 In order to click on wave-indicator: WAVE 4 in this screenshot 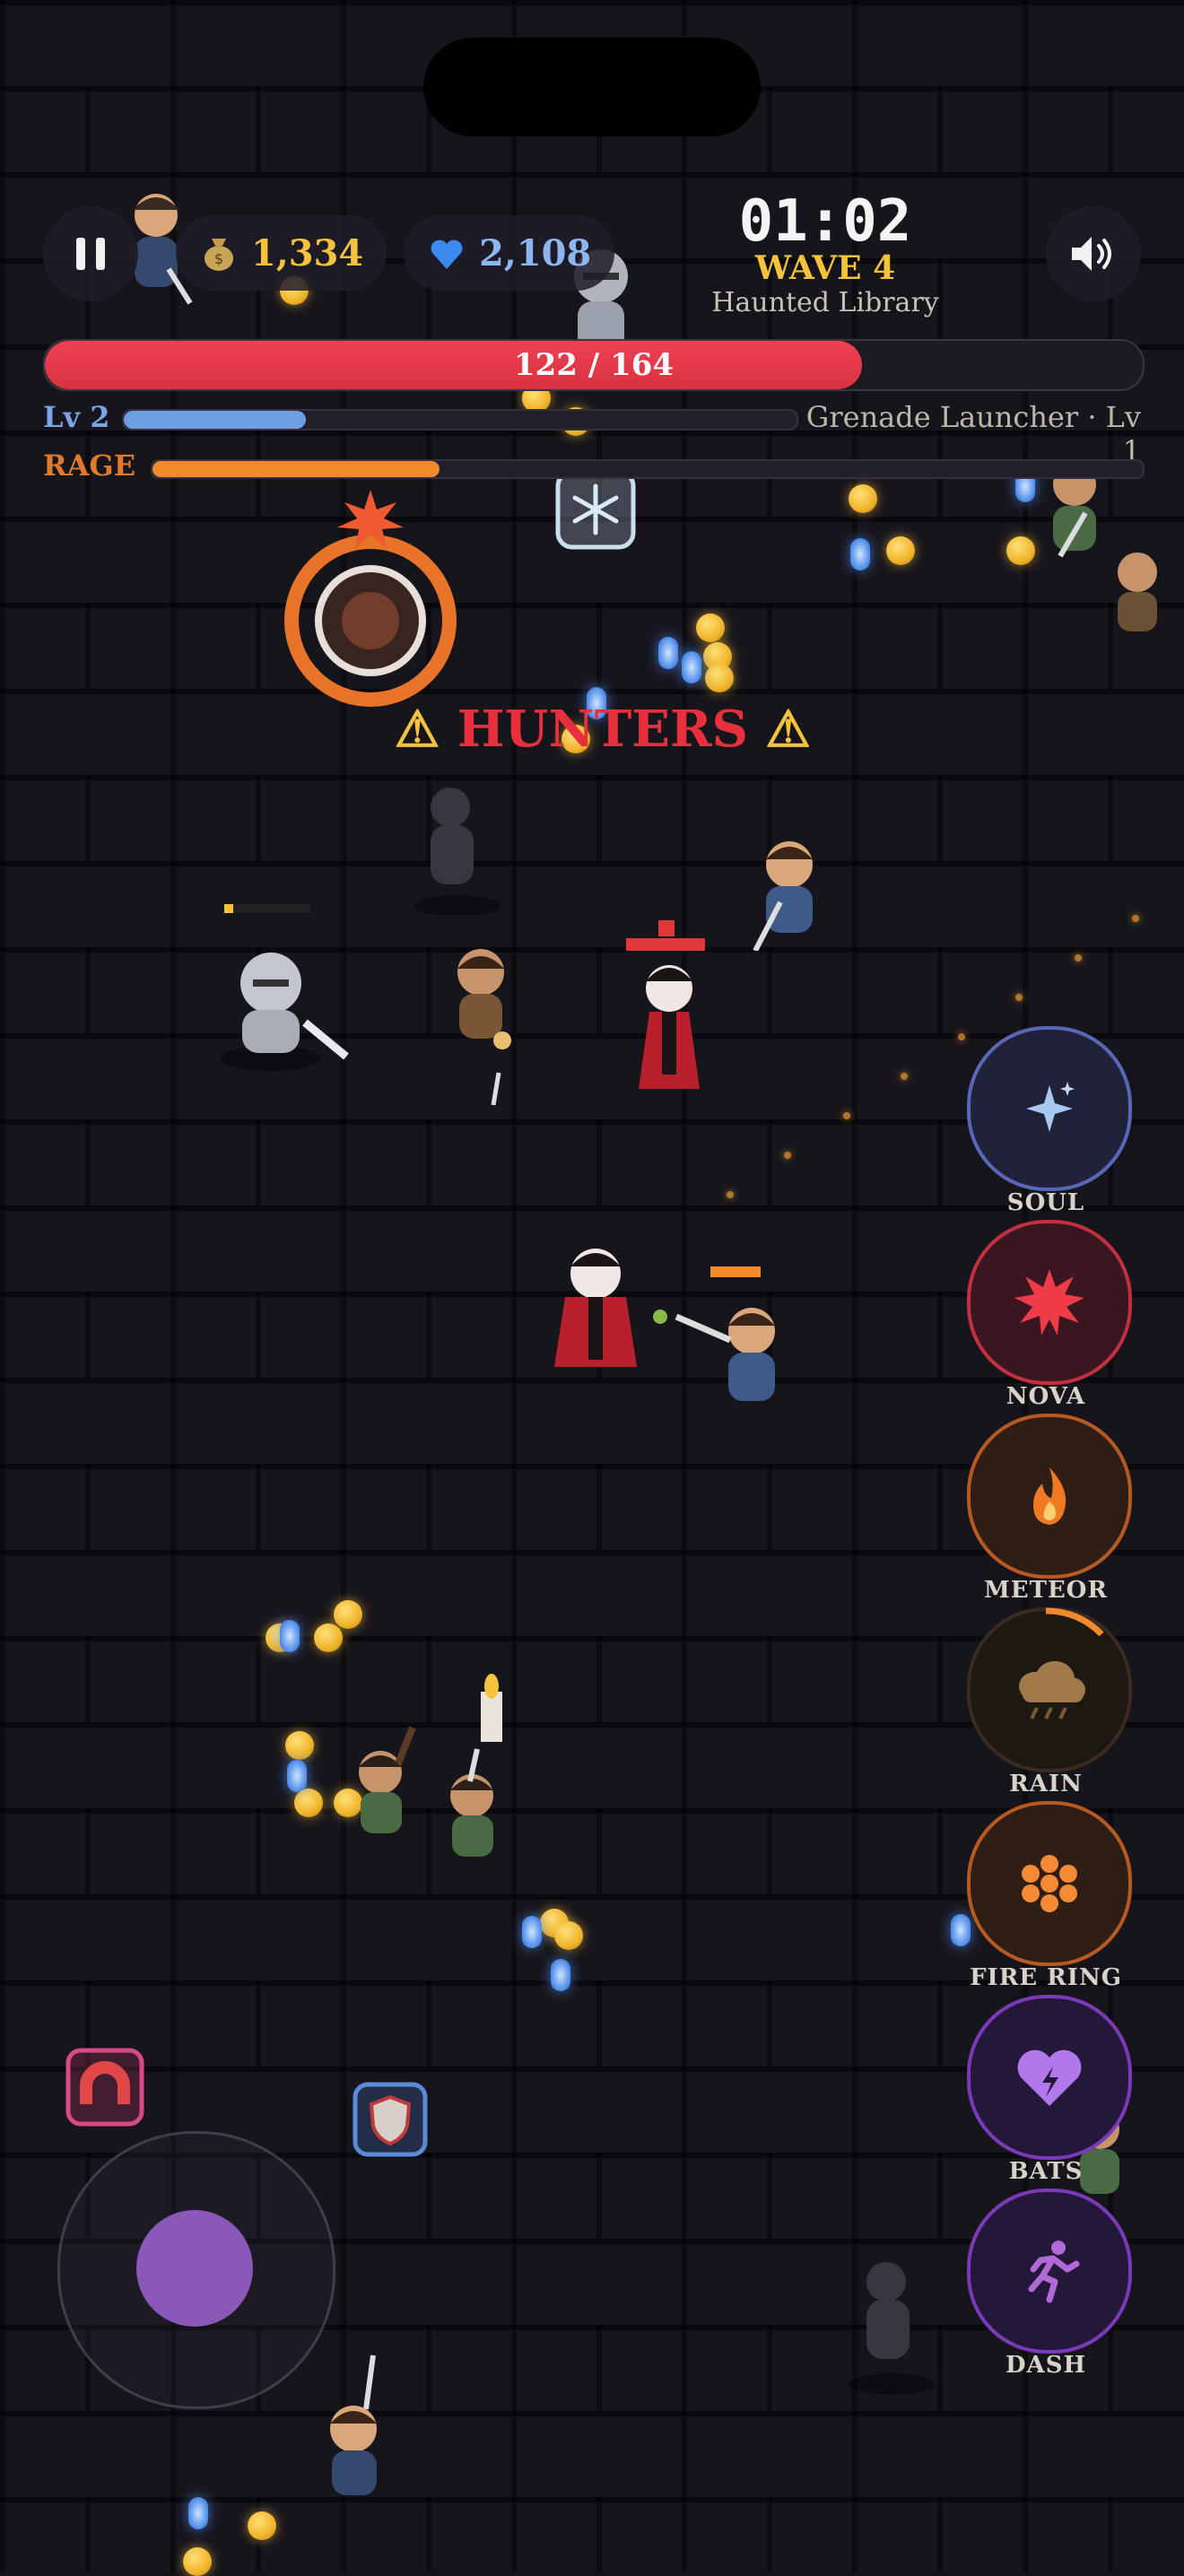, I will do `click(825, 268)`.